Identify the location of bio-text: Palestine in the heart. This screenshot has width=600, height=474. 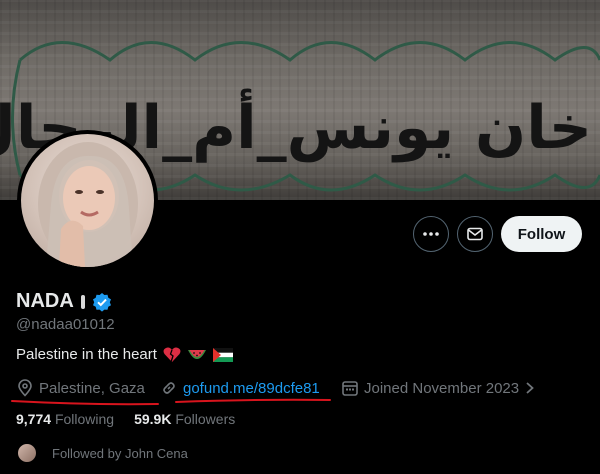
(86, 354).